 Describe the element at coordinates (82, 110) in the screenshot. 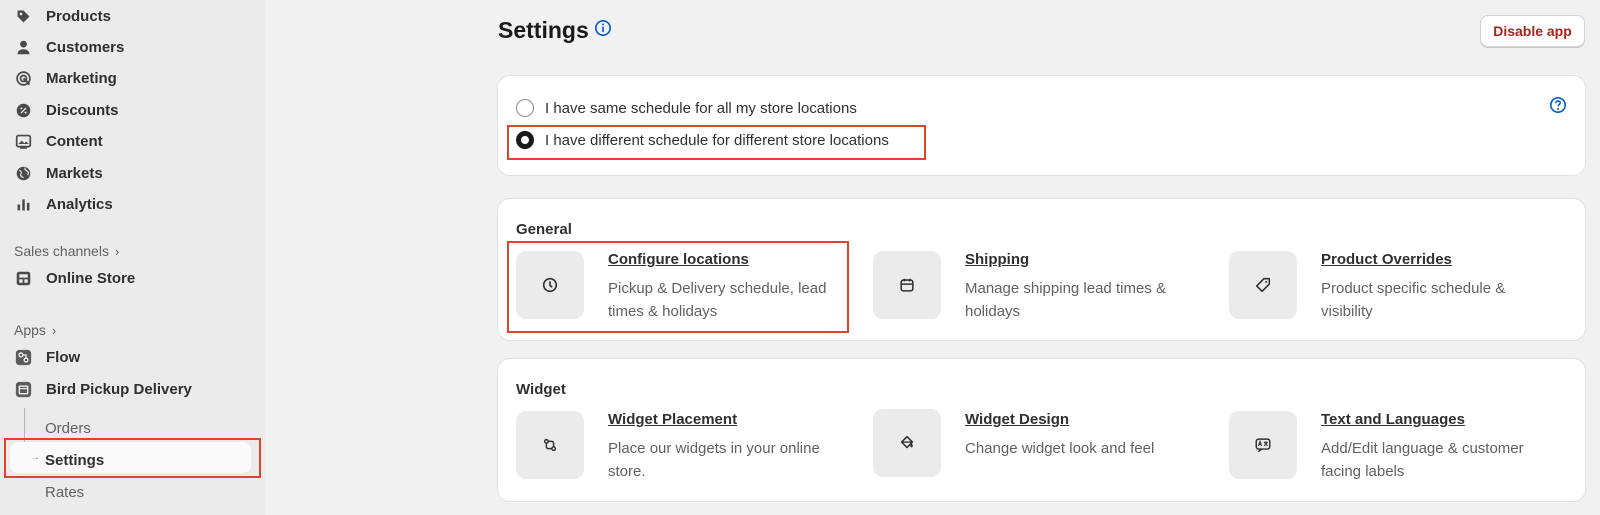

I see `sidebar-item-label: Discounts` at that location.